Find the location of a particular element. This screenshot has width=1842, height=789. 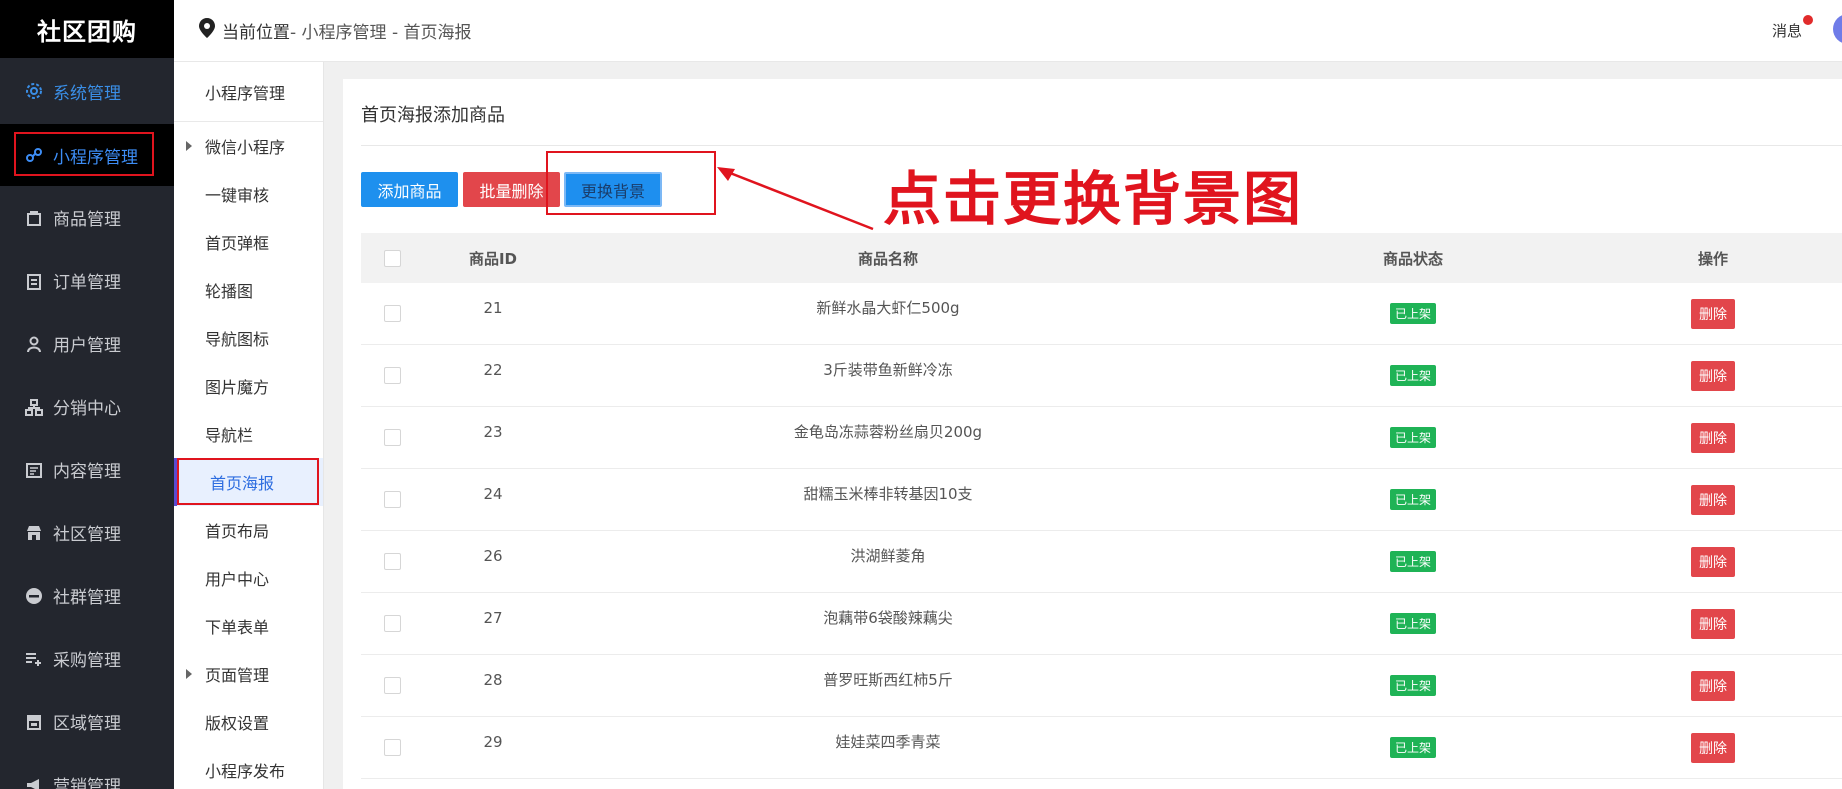

sidebar-item-content: 内容管理 is located at coordinates (87, 469).